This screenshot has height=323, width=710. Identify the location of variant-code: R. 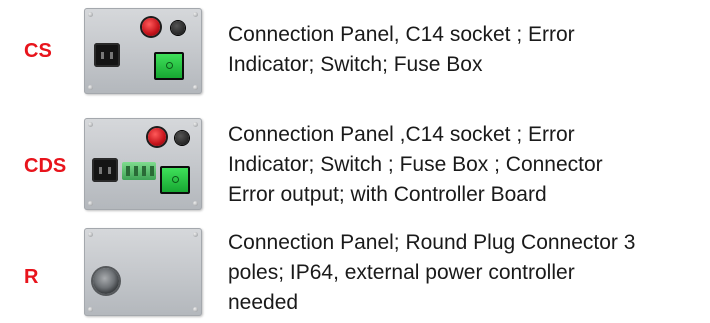
(31, 277).